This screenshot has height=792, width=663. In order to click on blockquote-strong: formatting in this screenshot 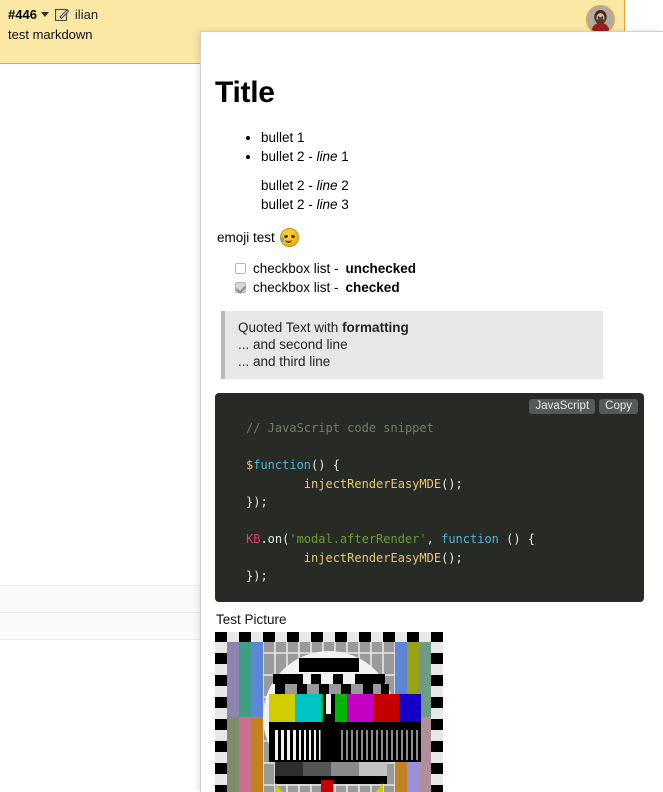, I will do `click(375, 327)`.